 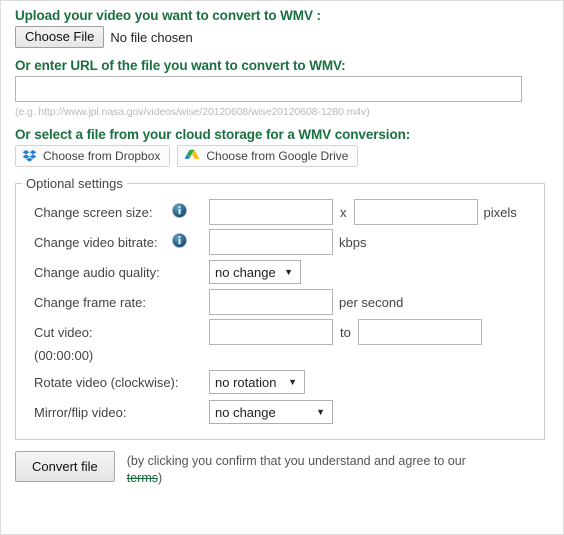 What do you see at coordinates (151, 37) in the screenshot?
I see `no-file-chosen-label: No file chosen` at bounding box center [151, 37].